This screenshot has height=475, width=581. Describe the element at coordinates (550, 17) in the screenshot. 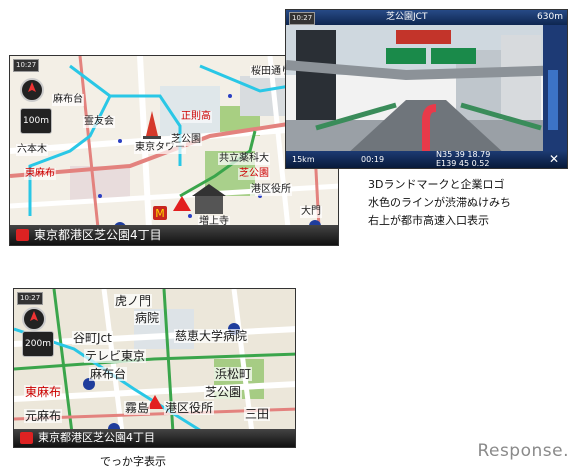

I see `distance-to-junction: 630m` at that location.